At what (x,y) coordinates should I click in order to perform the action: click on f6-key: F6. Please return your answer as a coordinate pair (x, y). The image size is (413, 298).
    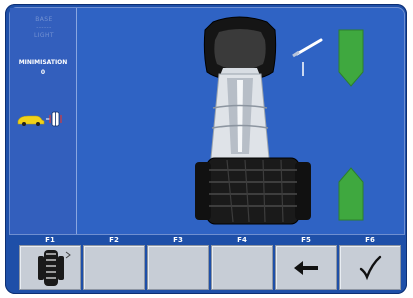
    Looking at the image, I should click on (370, 262).